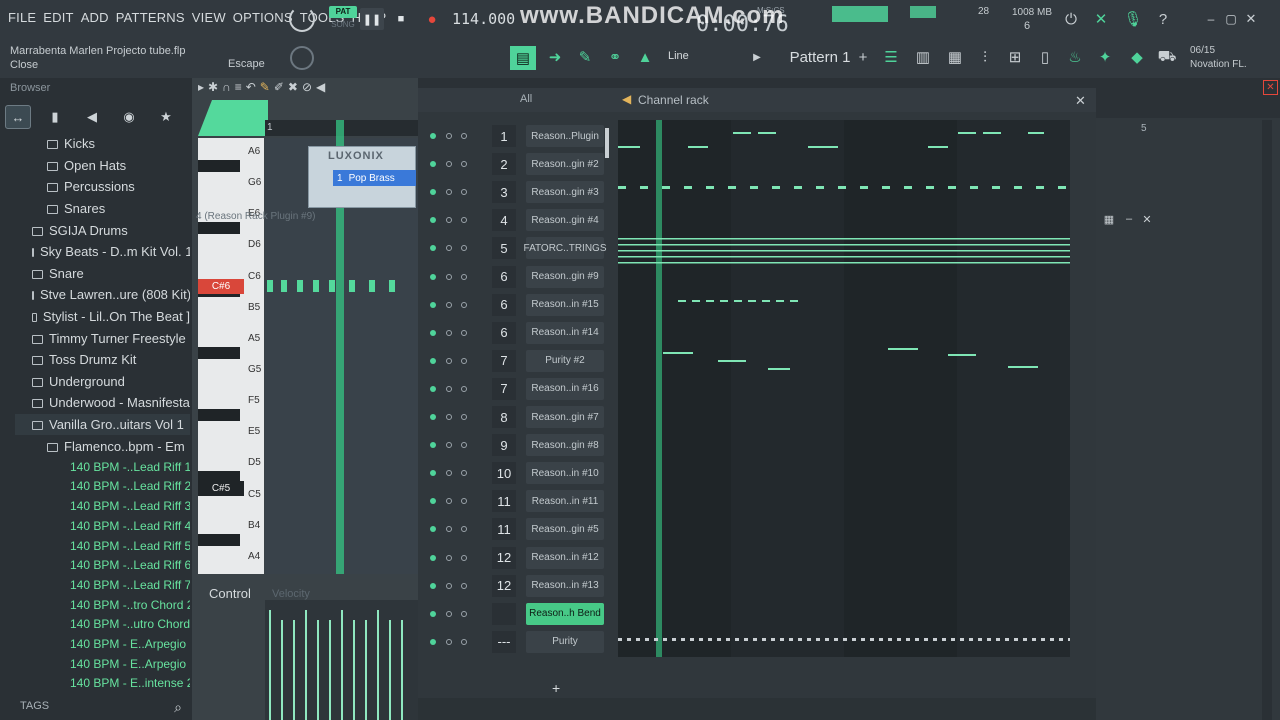 Image resolution: width=1280 pixels, height=720 pixels. I want to click on channel-row: 12 Reason..in #12, so click(519, 558).